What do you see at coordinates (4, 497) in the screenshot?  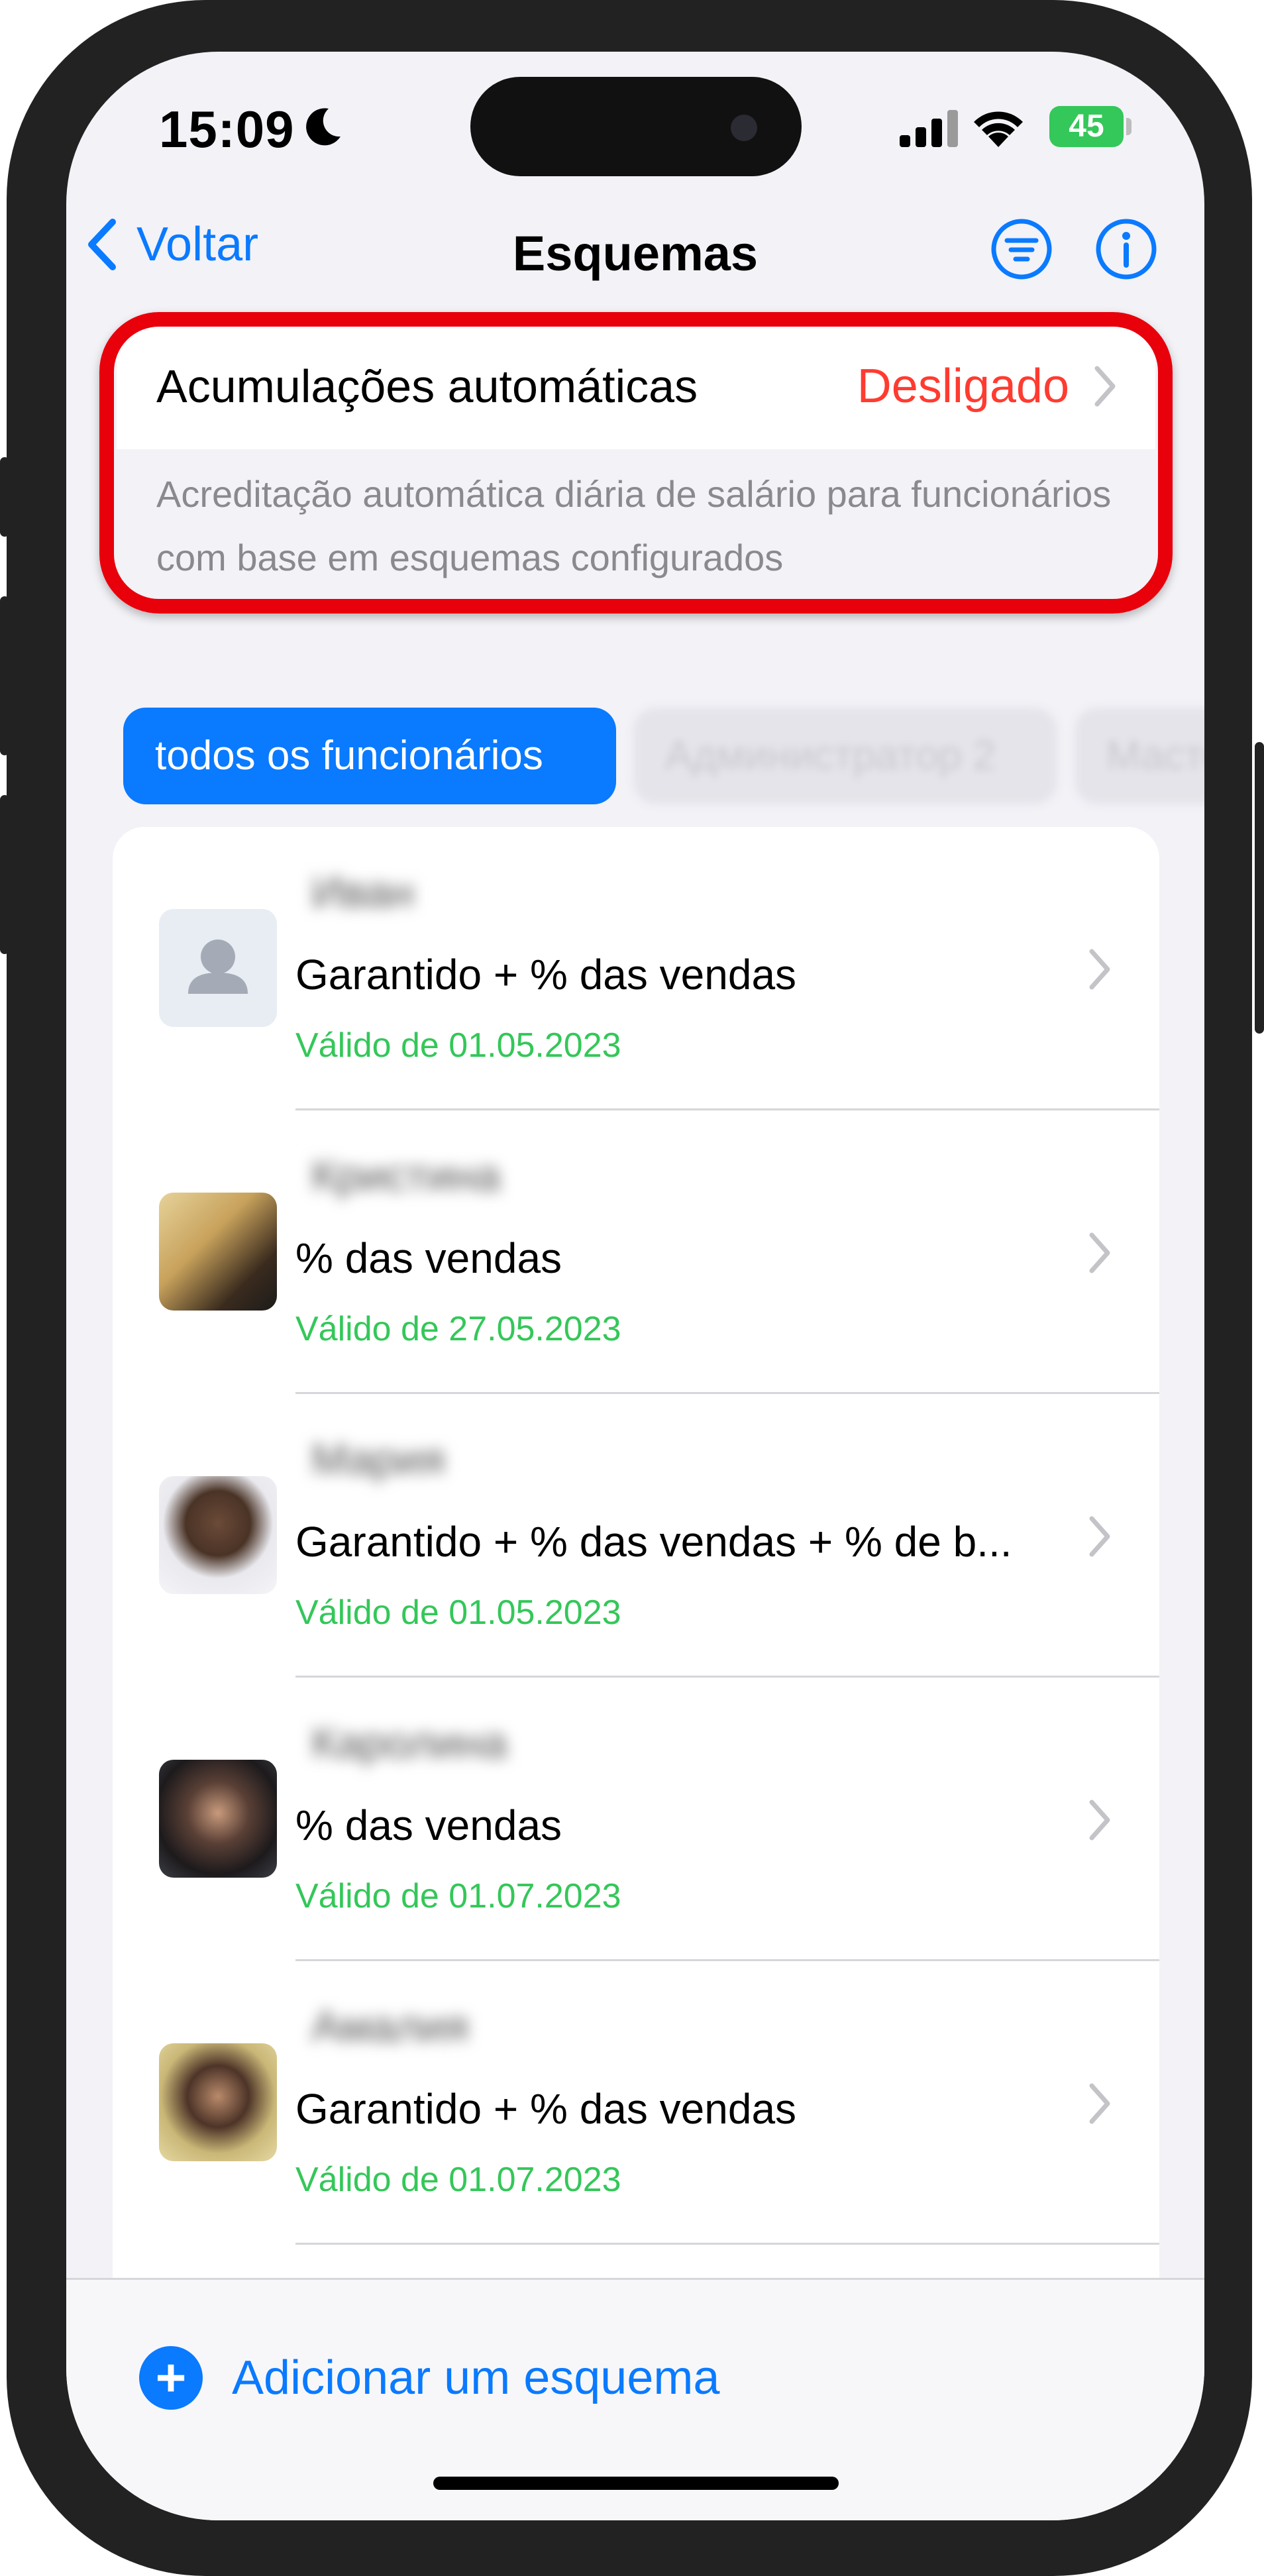 I see `action-button` at bounding box center [4, 497].